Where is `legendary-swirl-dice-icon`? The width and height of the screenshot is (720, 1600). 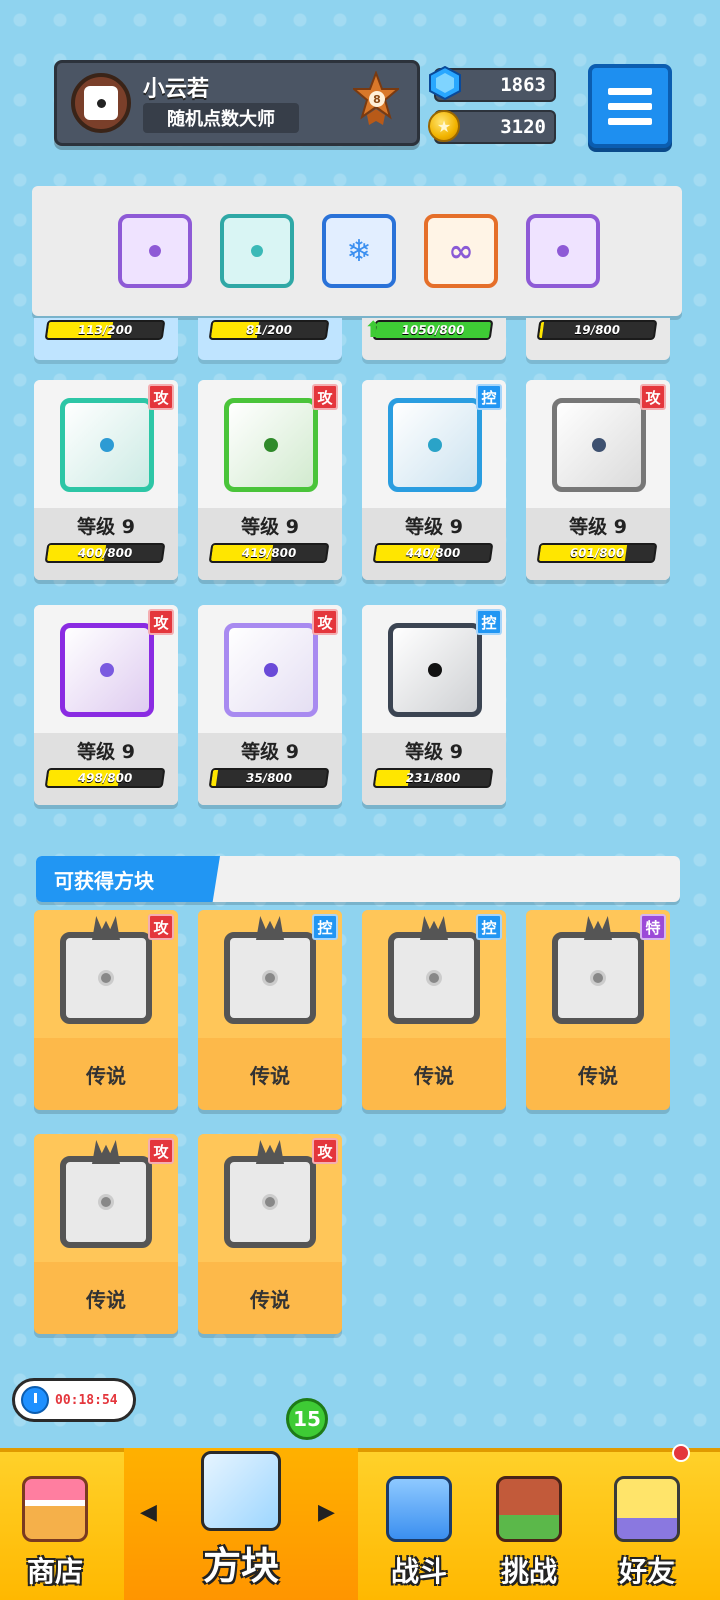 legendary-swirl-dice-icon is located at coordinates (106, 1202).